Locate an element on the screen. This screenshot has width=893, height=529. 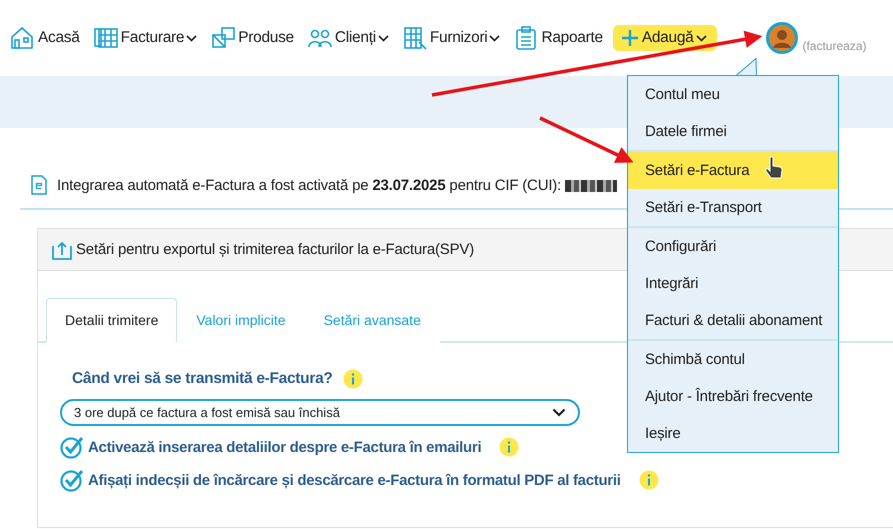
upload-icon is located at coordinates (62, 250).